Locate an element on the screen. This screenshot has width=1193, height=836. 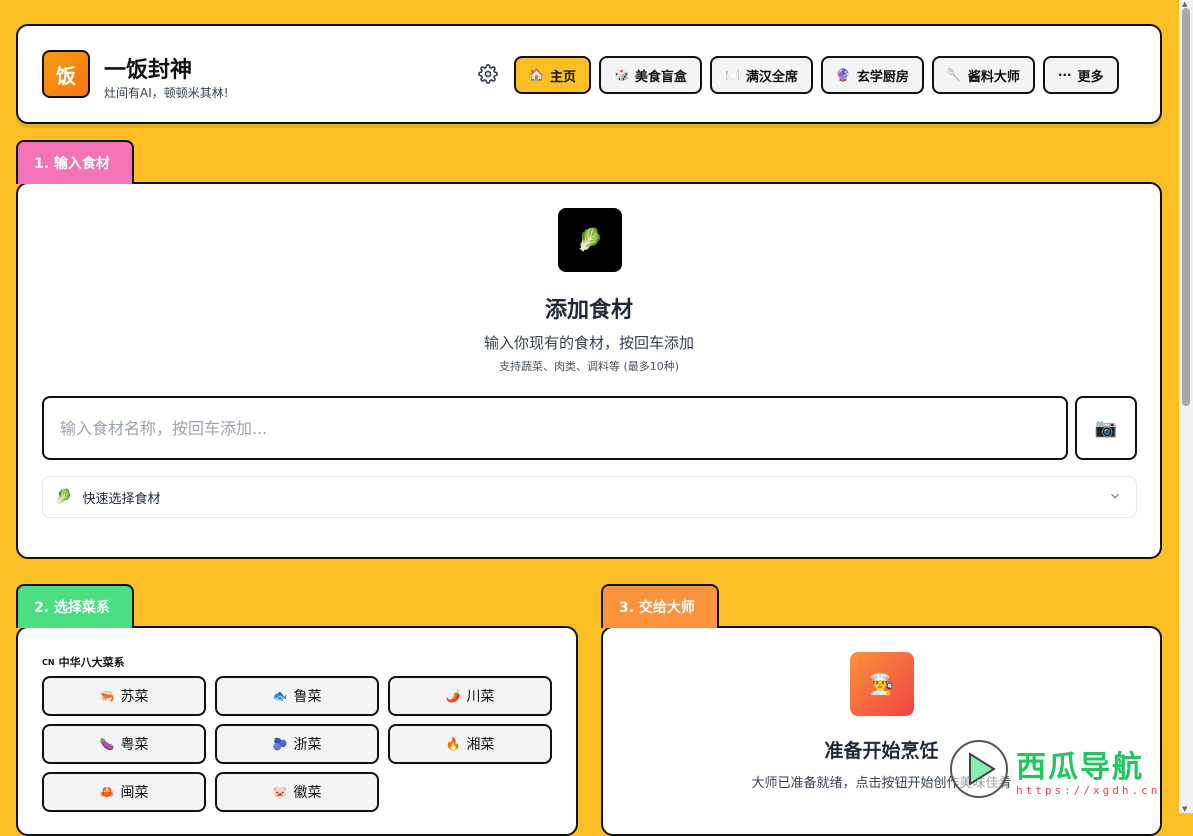
watermark-logo-icon is located at coordinates (979, 769).